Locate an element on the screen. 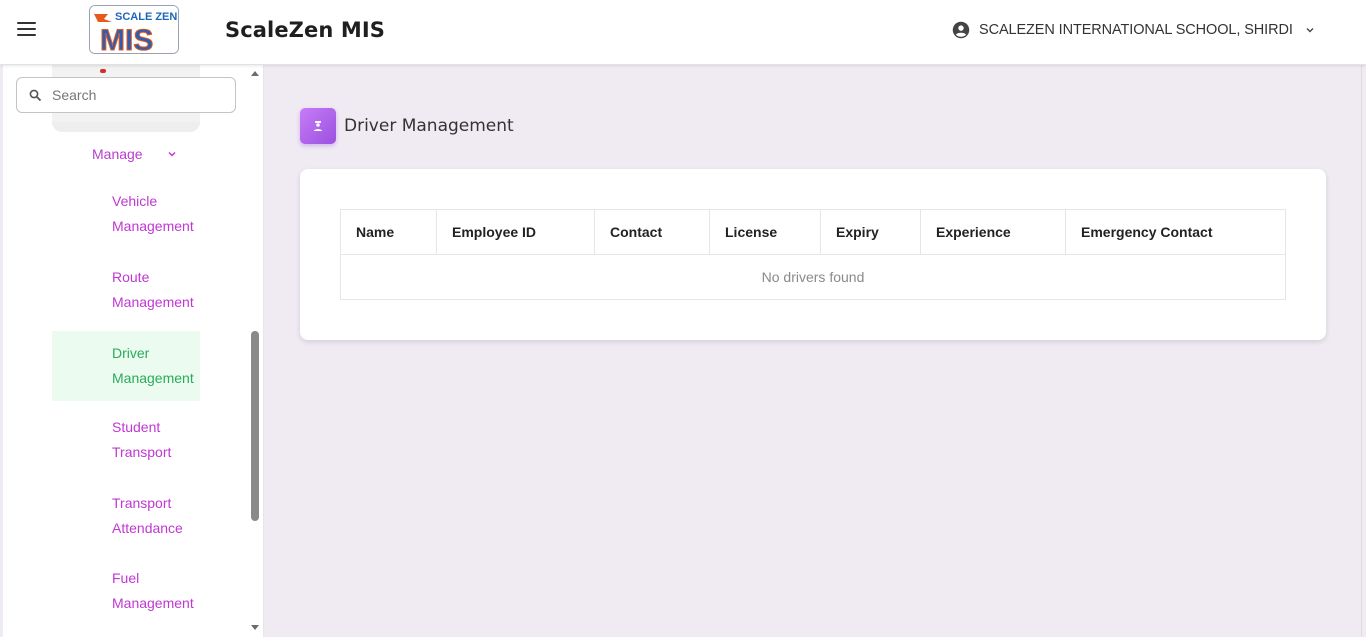  column-header-experience: Experience is located at coordinates (993, 232).